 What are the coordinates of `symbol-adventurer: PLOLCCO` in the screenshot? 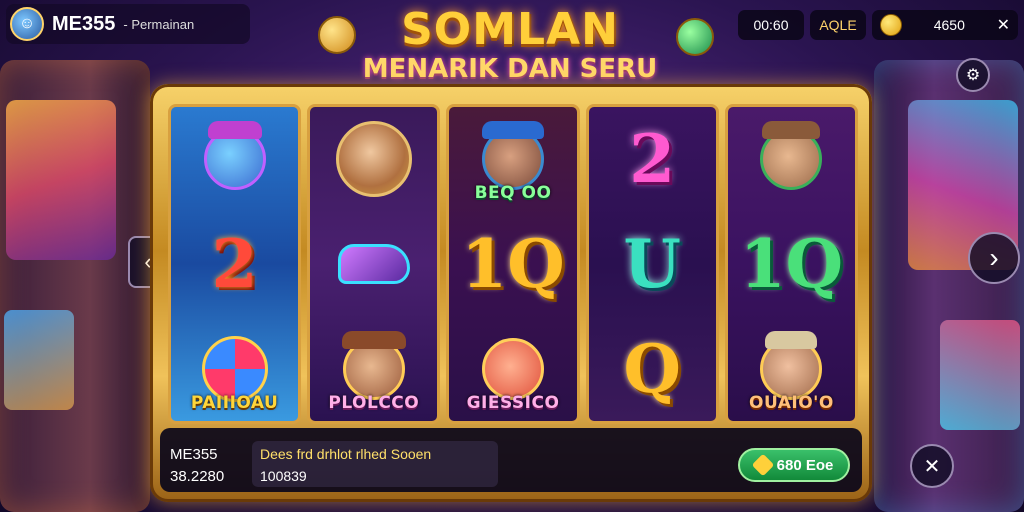 It's located at (374, 369).